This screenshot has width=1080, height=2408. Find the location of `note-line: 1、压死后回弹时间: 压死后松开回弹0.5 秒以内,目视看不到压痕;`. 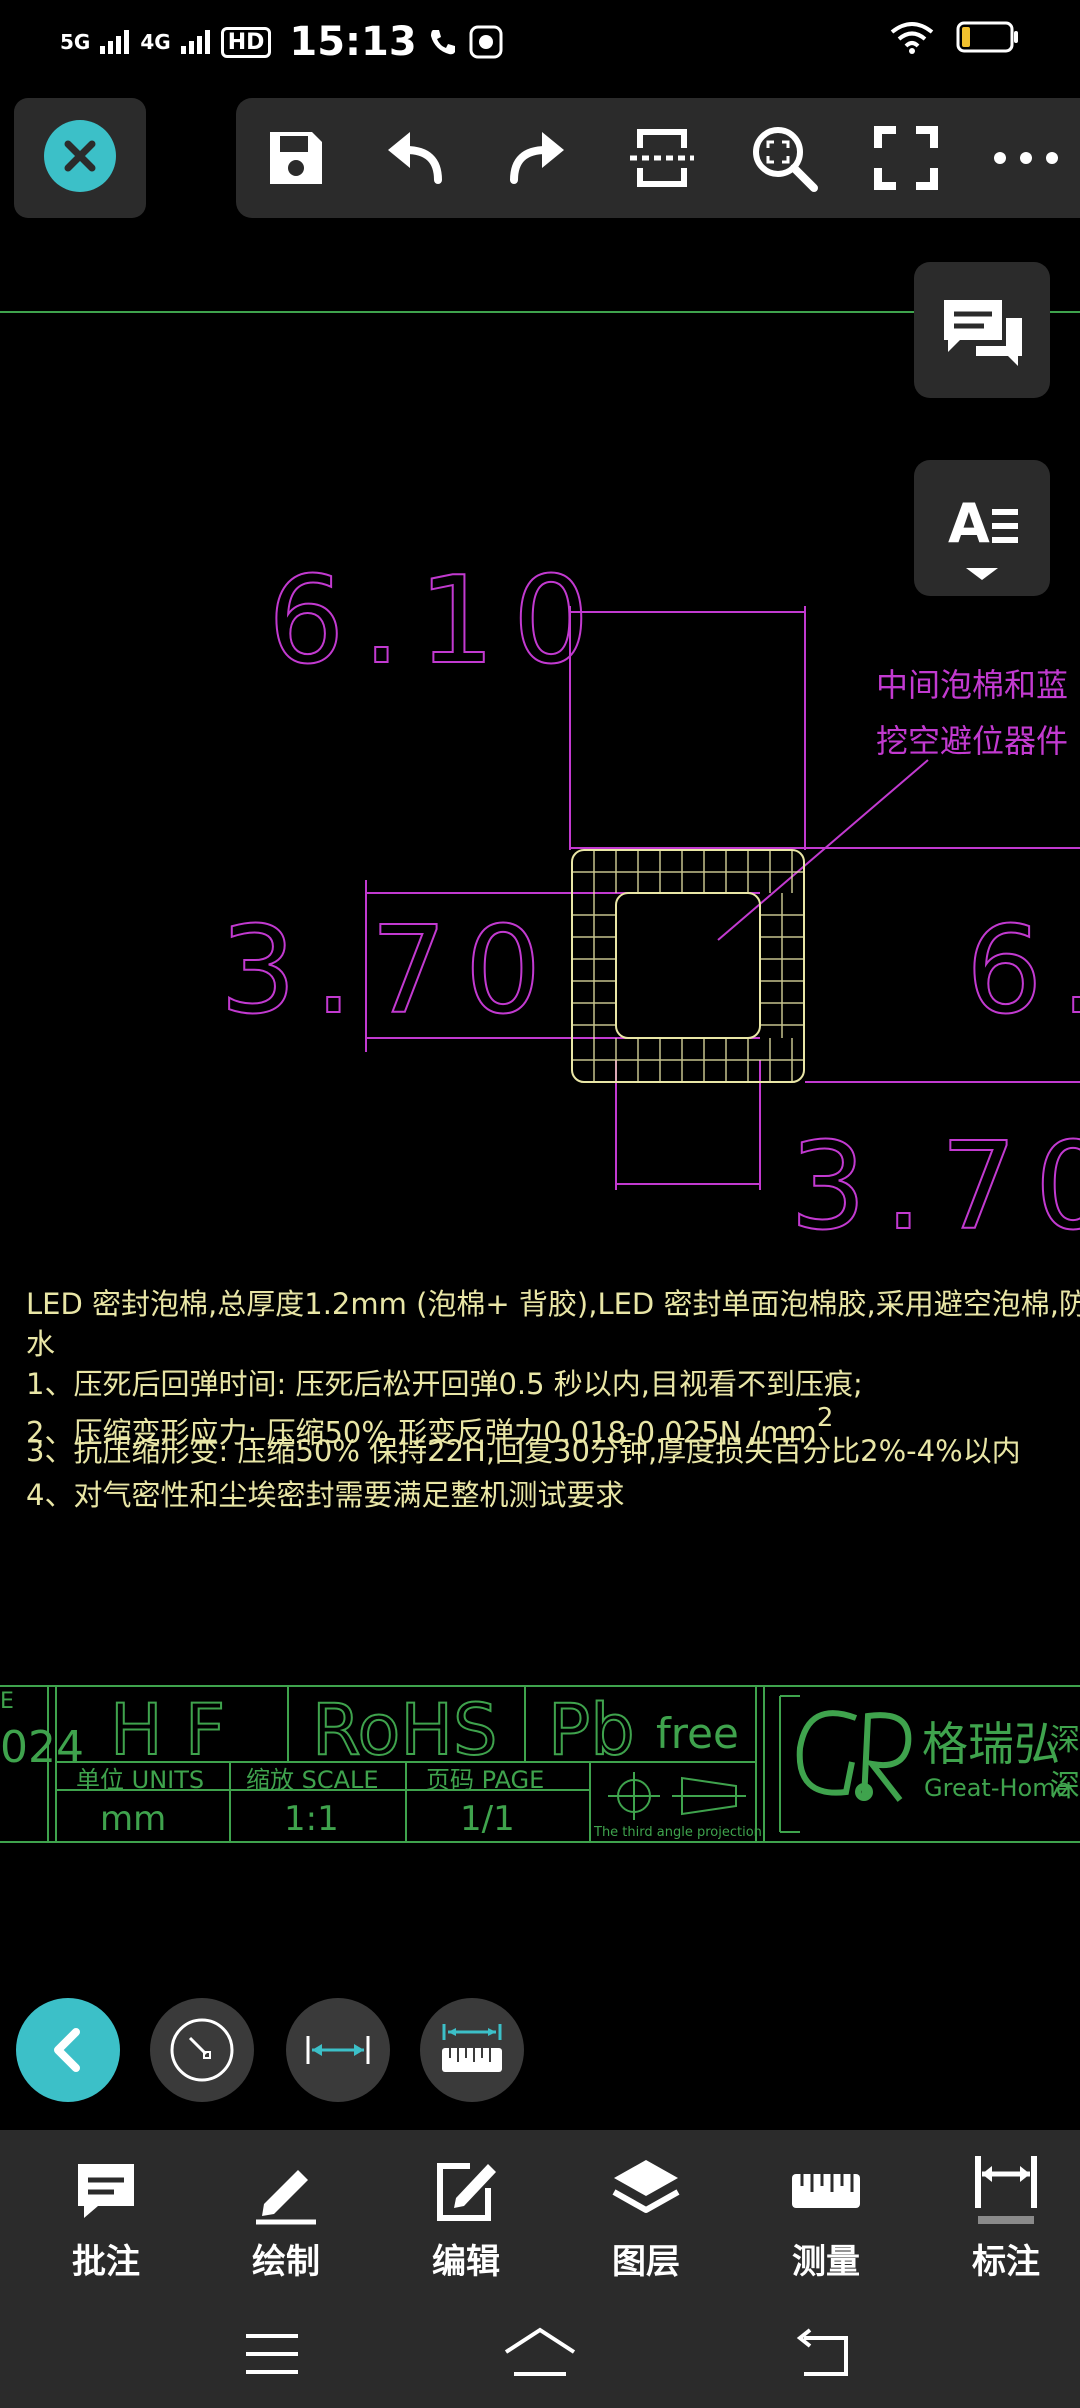

note-line: 1、压死后回弹时间: 压死后松开回弹0.5 秒以内,目视看不到压痕; is located at coordinates (444, 1384).